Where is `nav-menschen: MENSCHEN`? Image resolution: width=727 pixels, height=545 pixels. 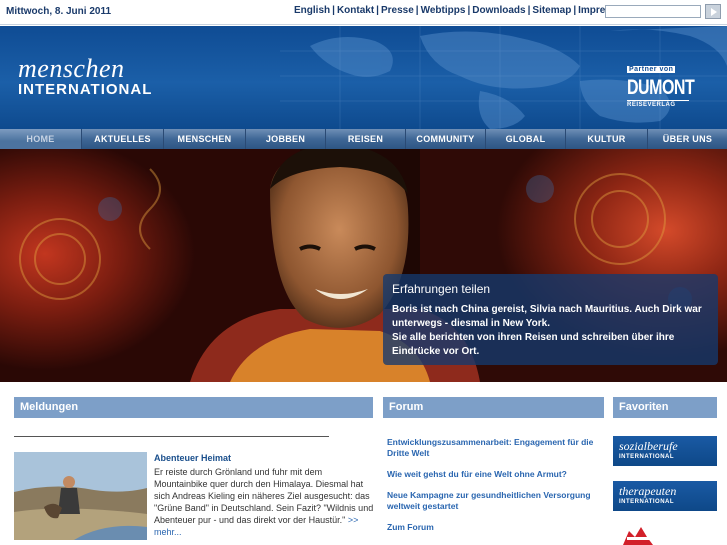 nav-menschen: MENSCHEN is located at coordinates (205, 139).